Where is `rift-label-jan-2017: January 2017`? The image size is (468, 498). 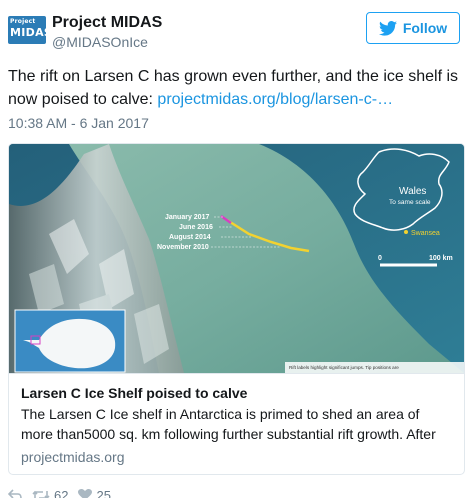 rift-label-jan-2017: January 2017 is located at coordinates (187, 217).